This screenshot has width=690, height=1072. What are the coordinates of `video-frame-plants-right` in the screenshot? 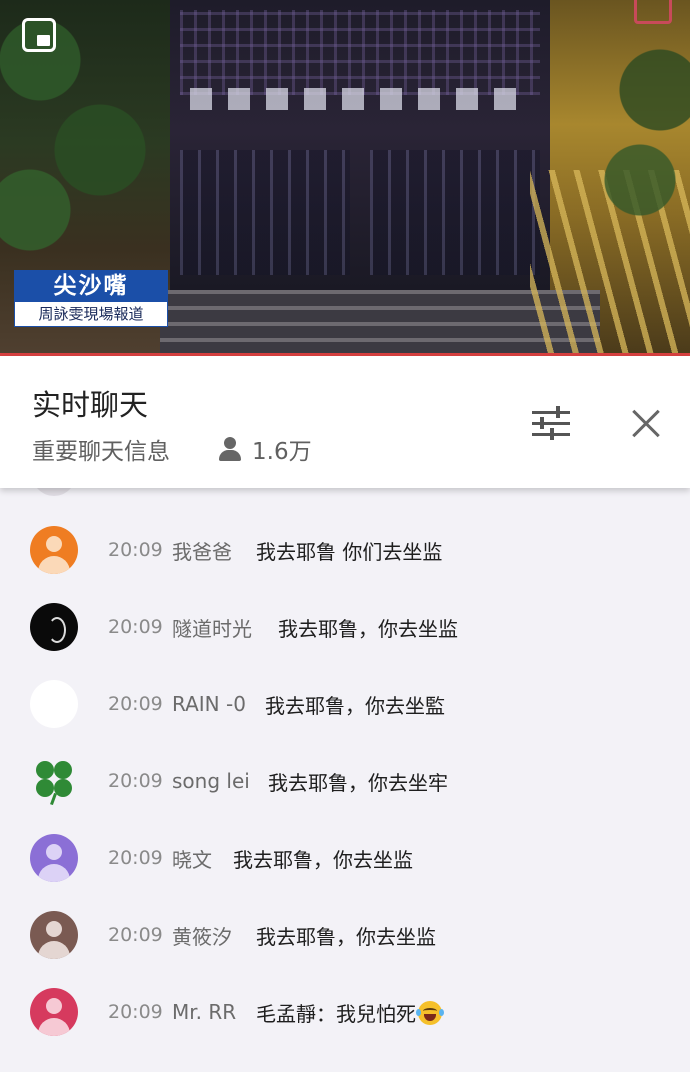 It's located at (645, 130).